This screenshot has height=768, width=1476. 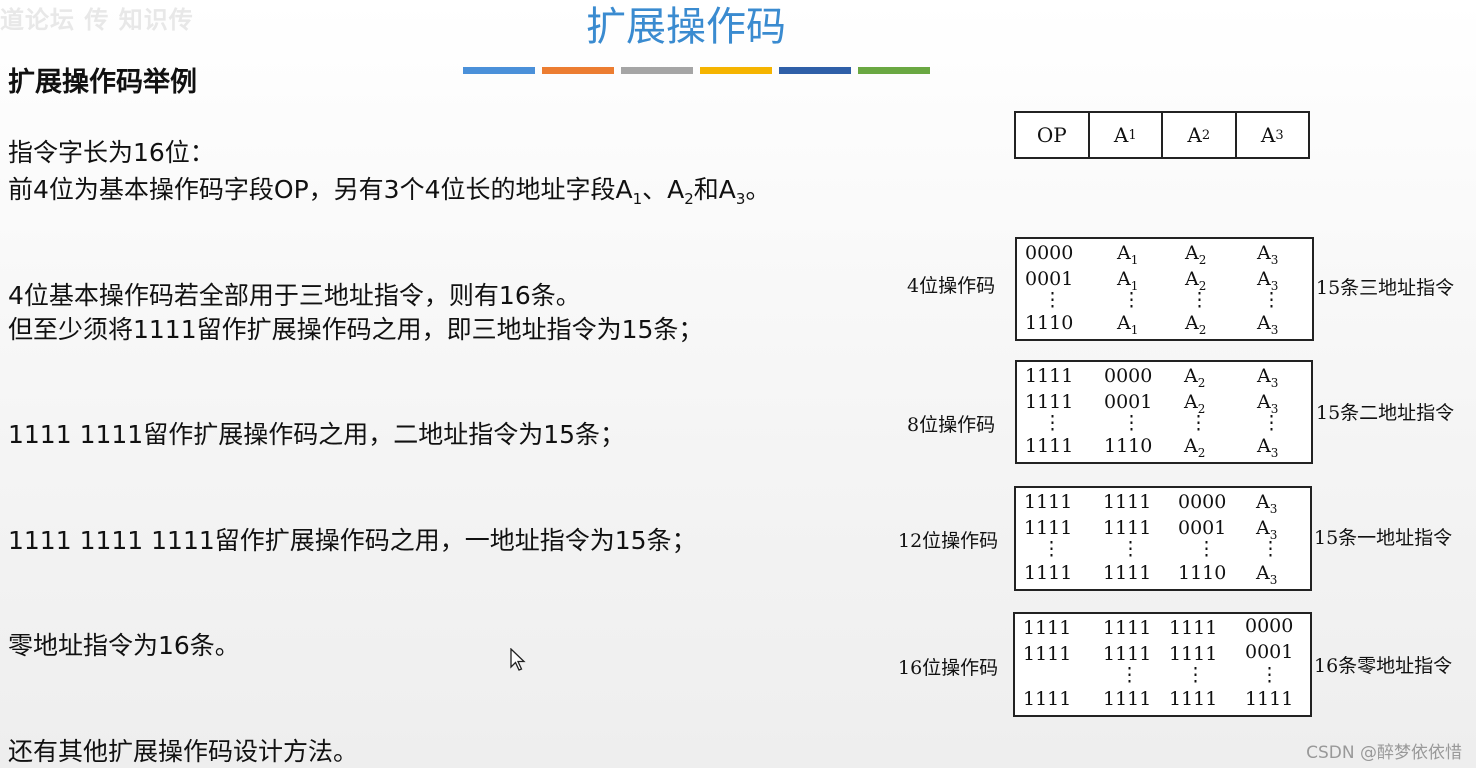 I want to click on text-line-word-length: 指令字长为16位：, so click(x=111, y=152).